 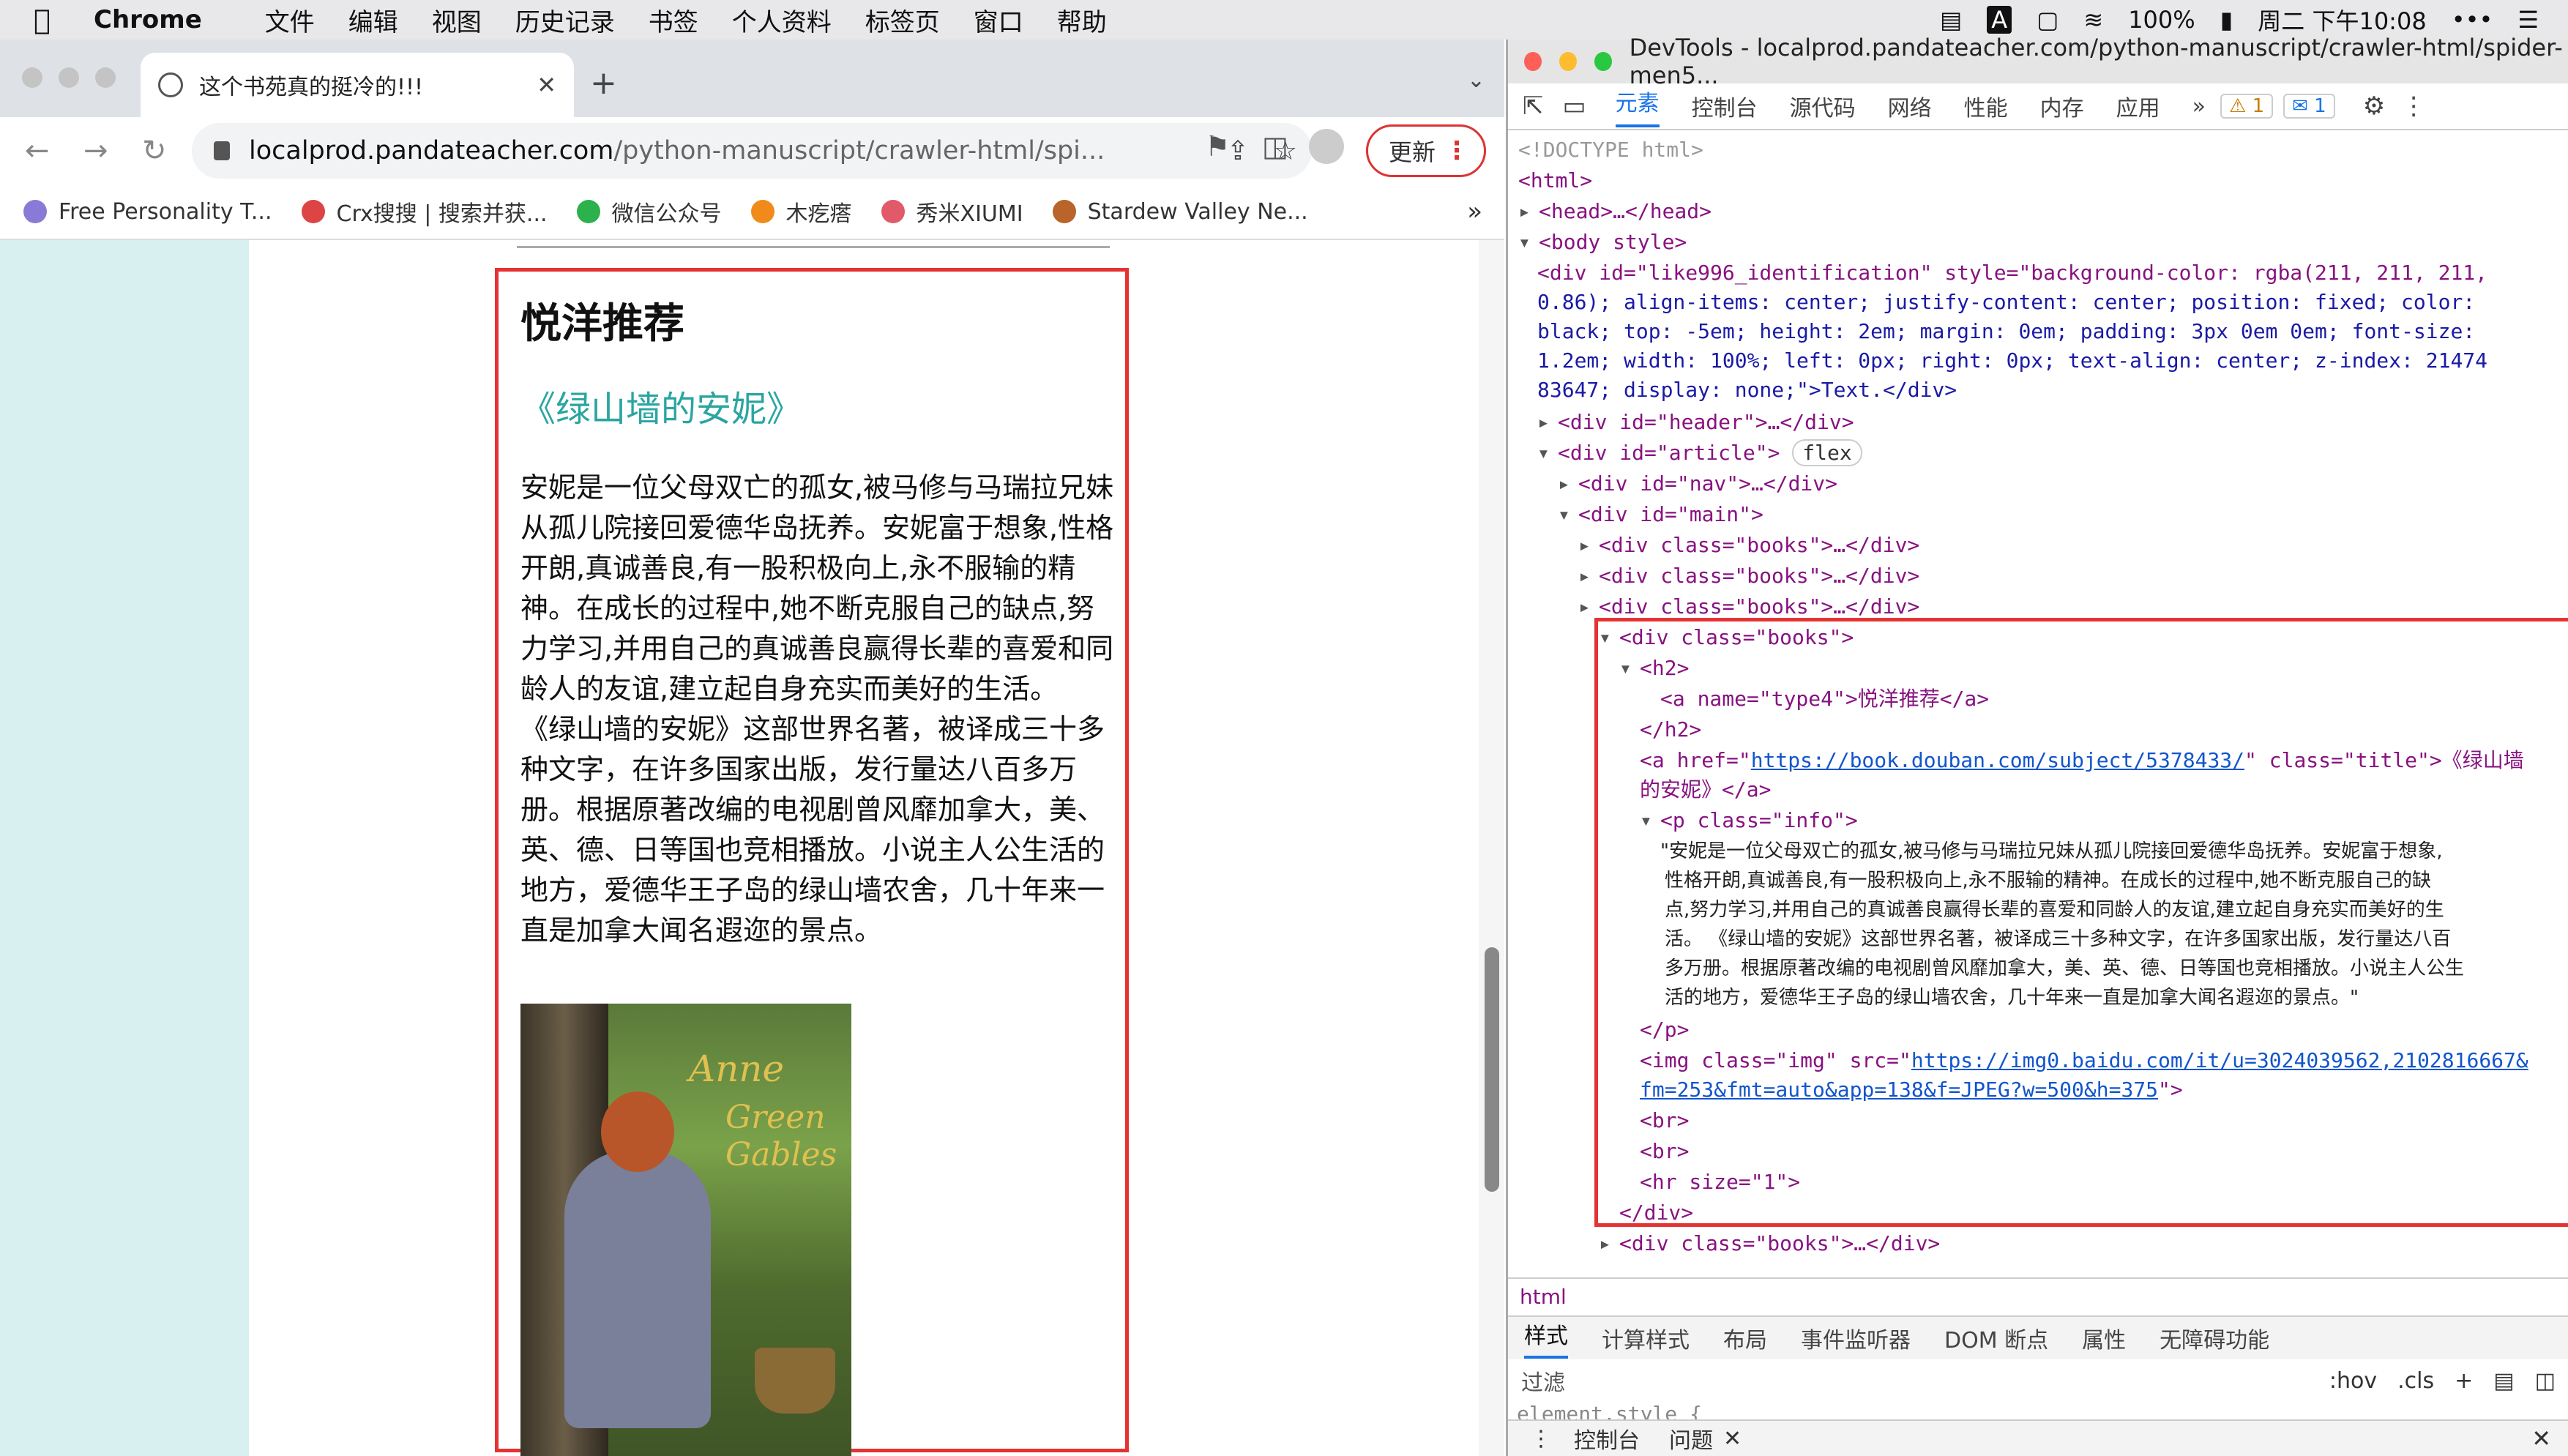 I want to click on section-heading: 悦洋推荐, so click(x=602, y=320).